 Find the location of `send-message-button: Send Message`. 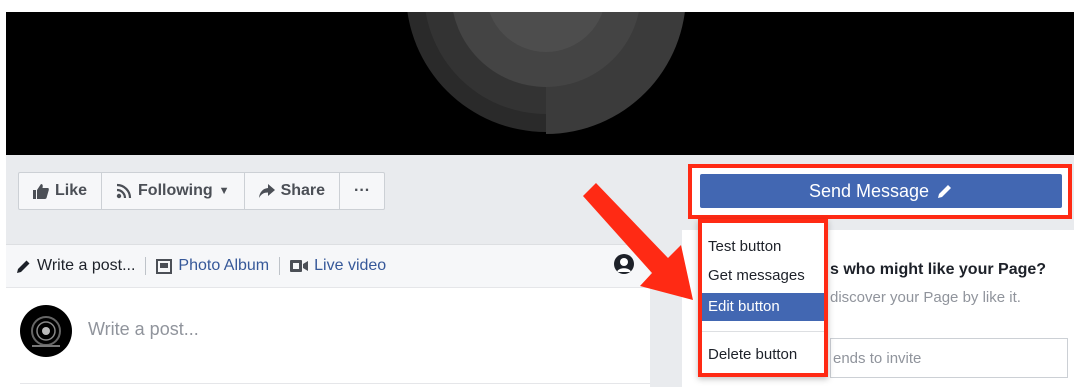

send-message-button: Send Message is located at coordinates (881, 191).